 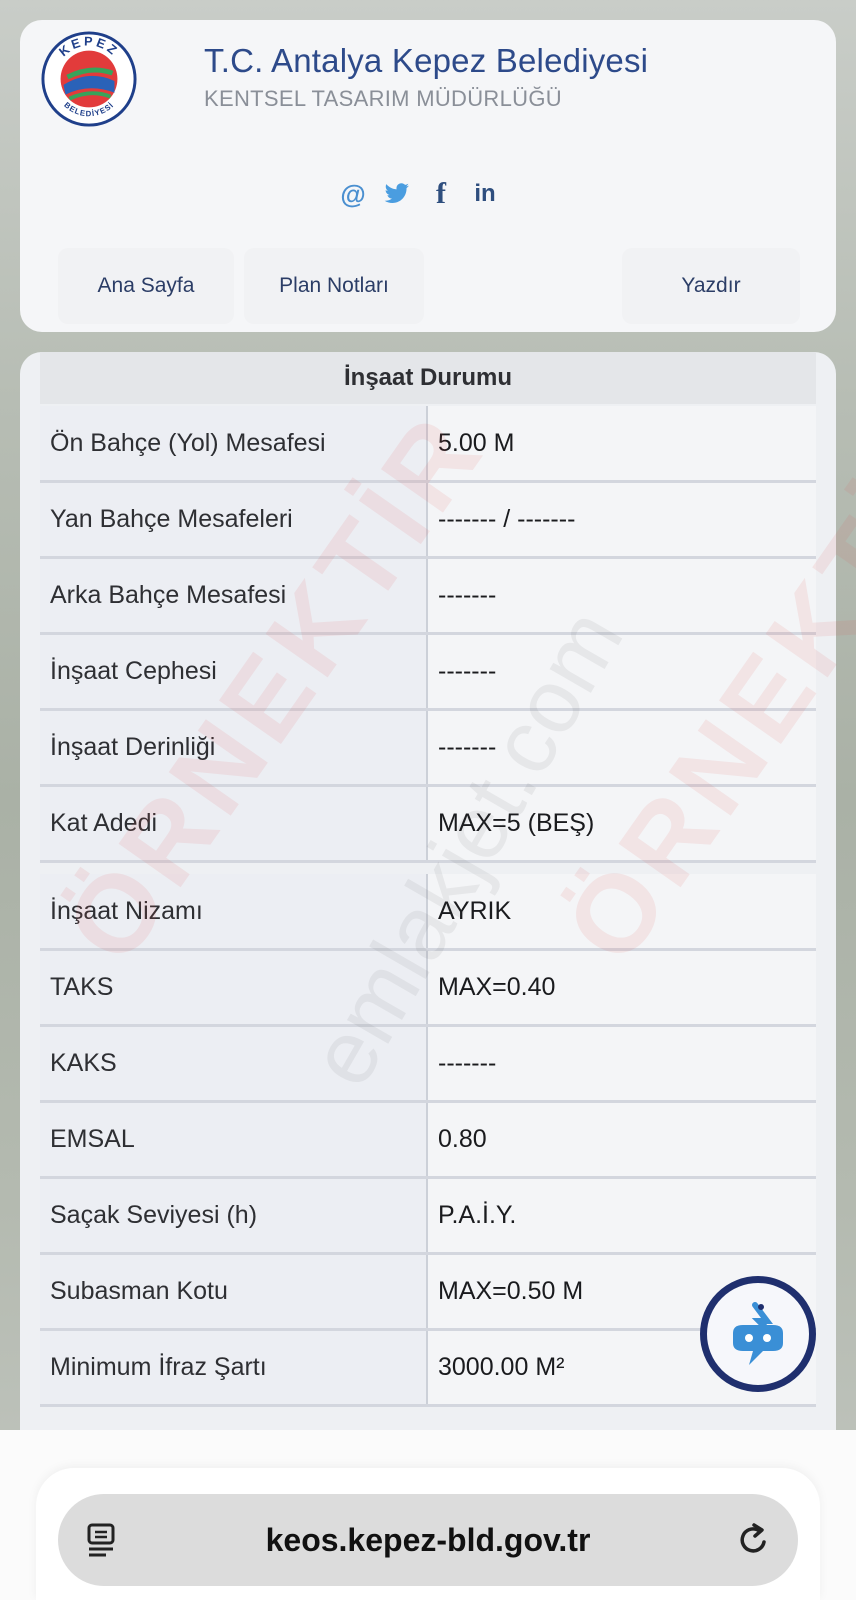 What do you see at coordinates (622, 1139) in the screenshot?
I see `row-value: 0.80` at bounding box center [622, 1139].